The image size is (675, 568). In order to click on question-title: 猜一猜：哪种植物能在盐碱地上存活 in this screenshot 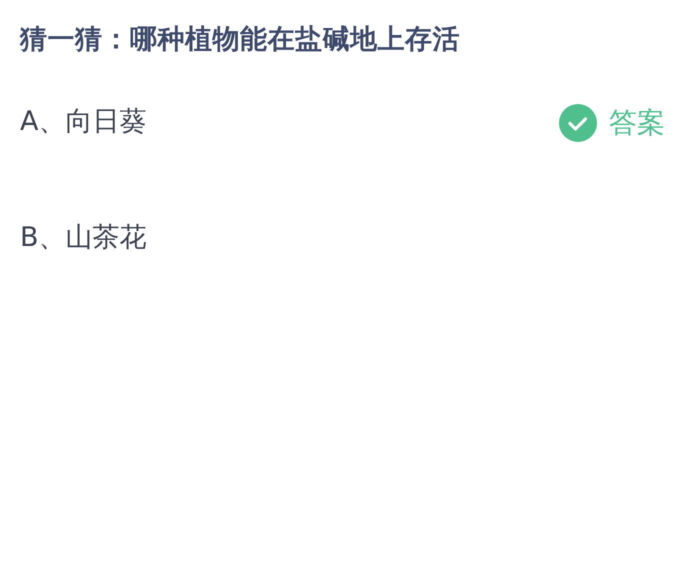, I will do `click(240, 40)`.